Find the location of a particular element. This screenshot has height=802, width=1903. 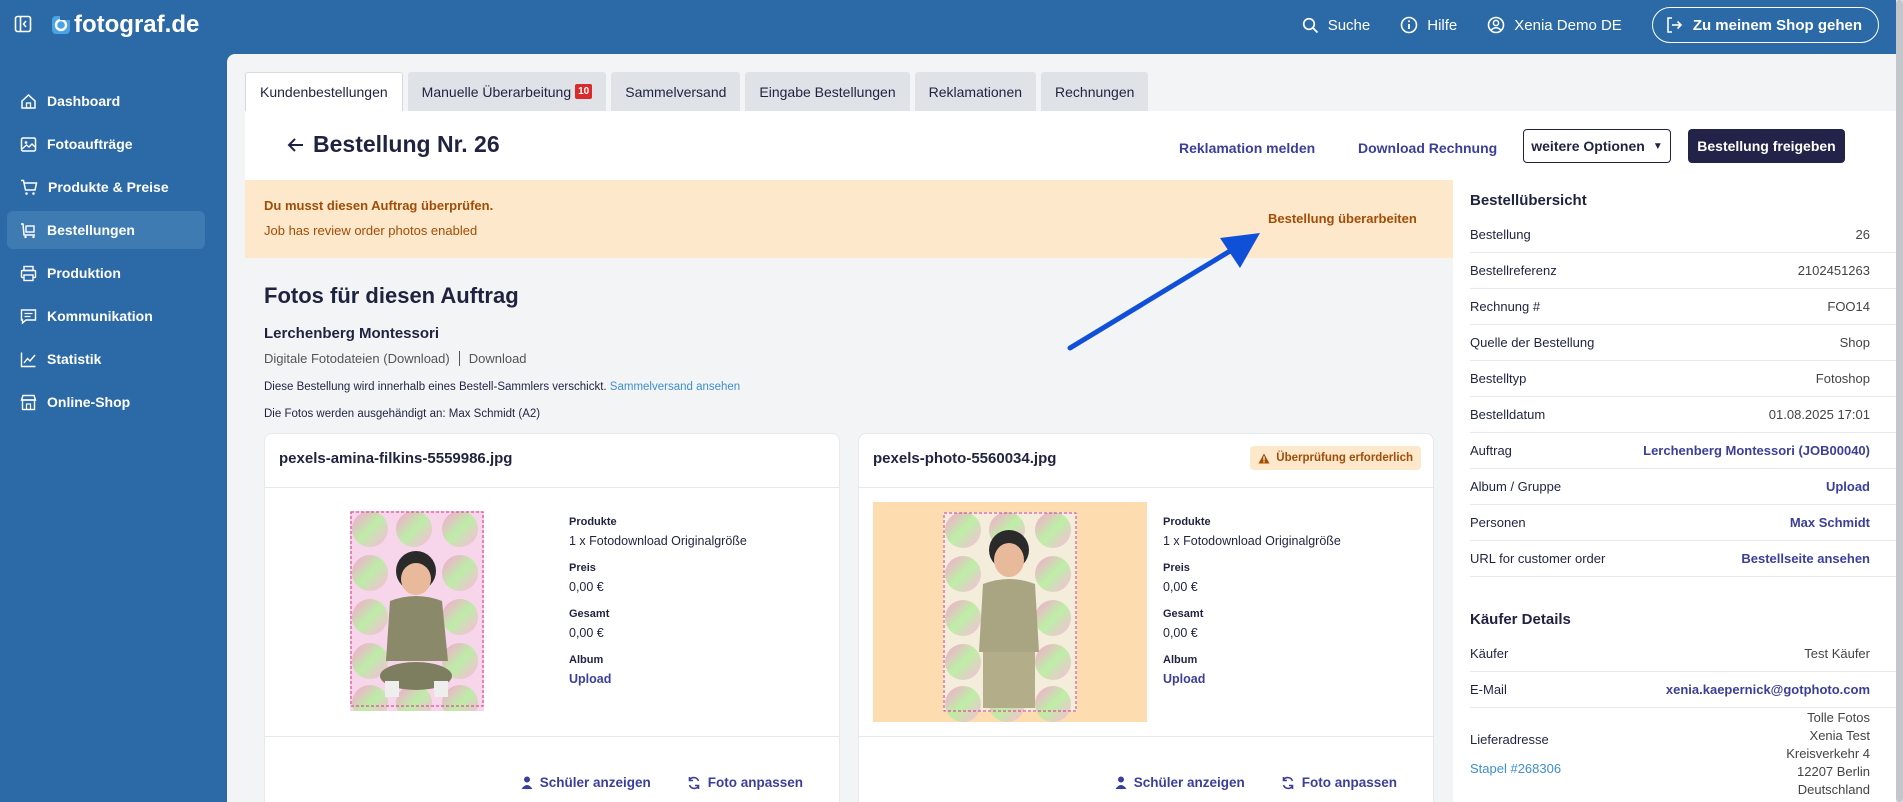

tab-eingabe-bestellungen: Eingabe Bestellungen is located at coordinates (827, 91).